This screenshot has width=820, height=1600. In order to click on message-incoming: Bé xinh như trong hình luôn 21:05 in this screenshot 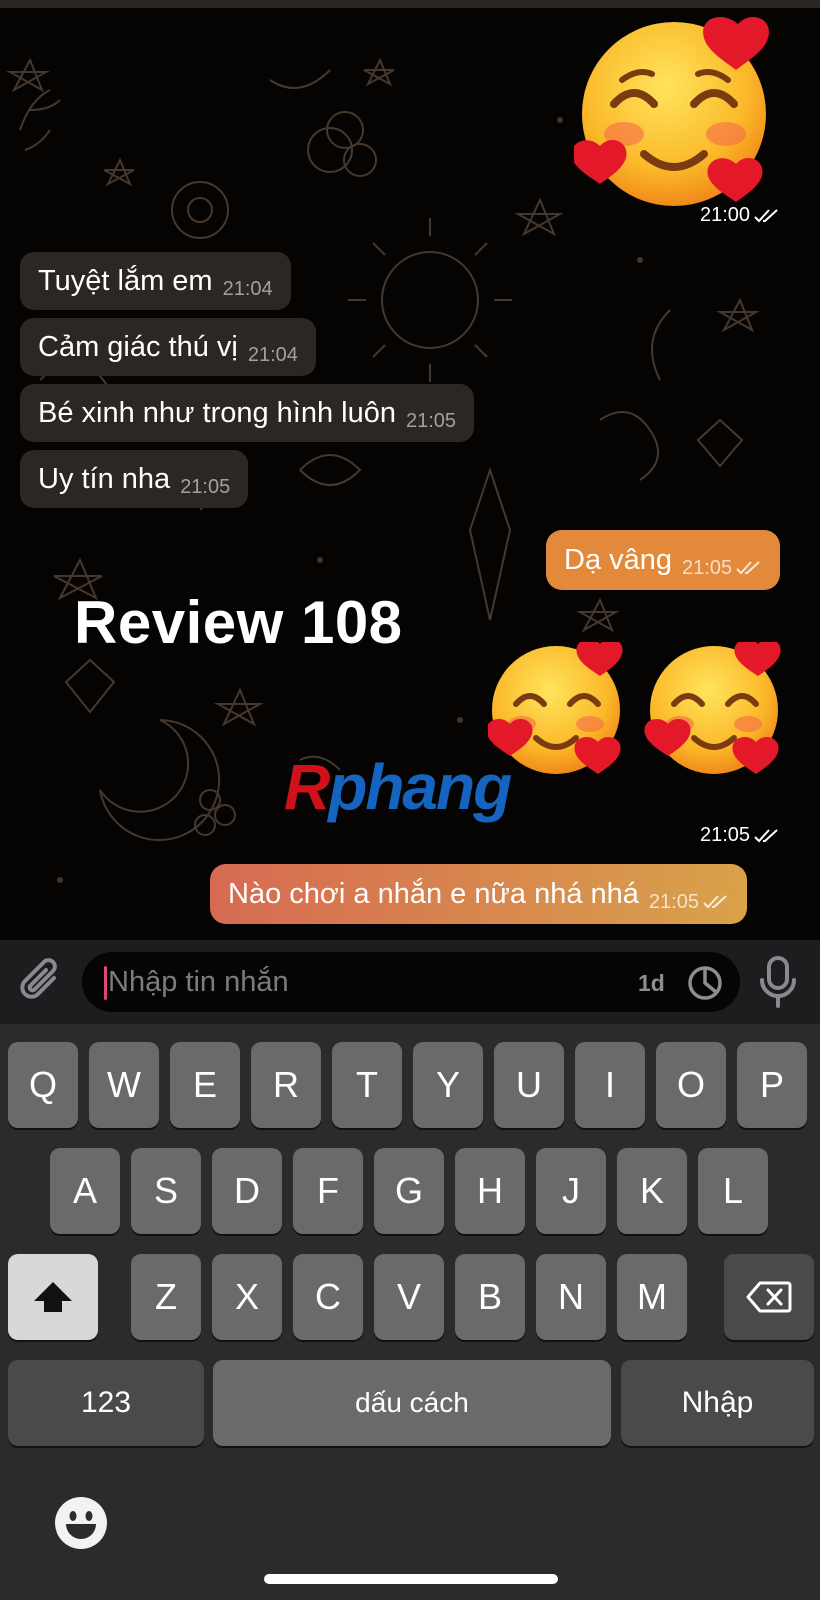, I will do `click(247, 413)`.